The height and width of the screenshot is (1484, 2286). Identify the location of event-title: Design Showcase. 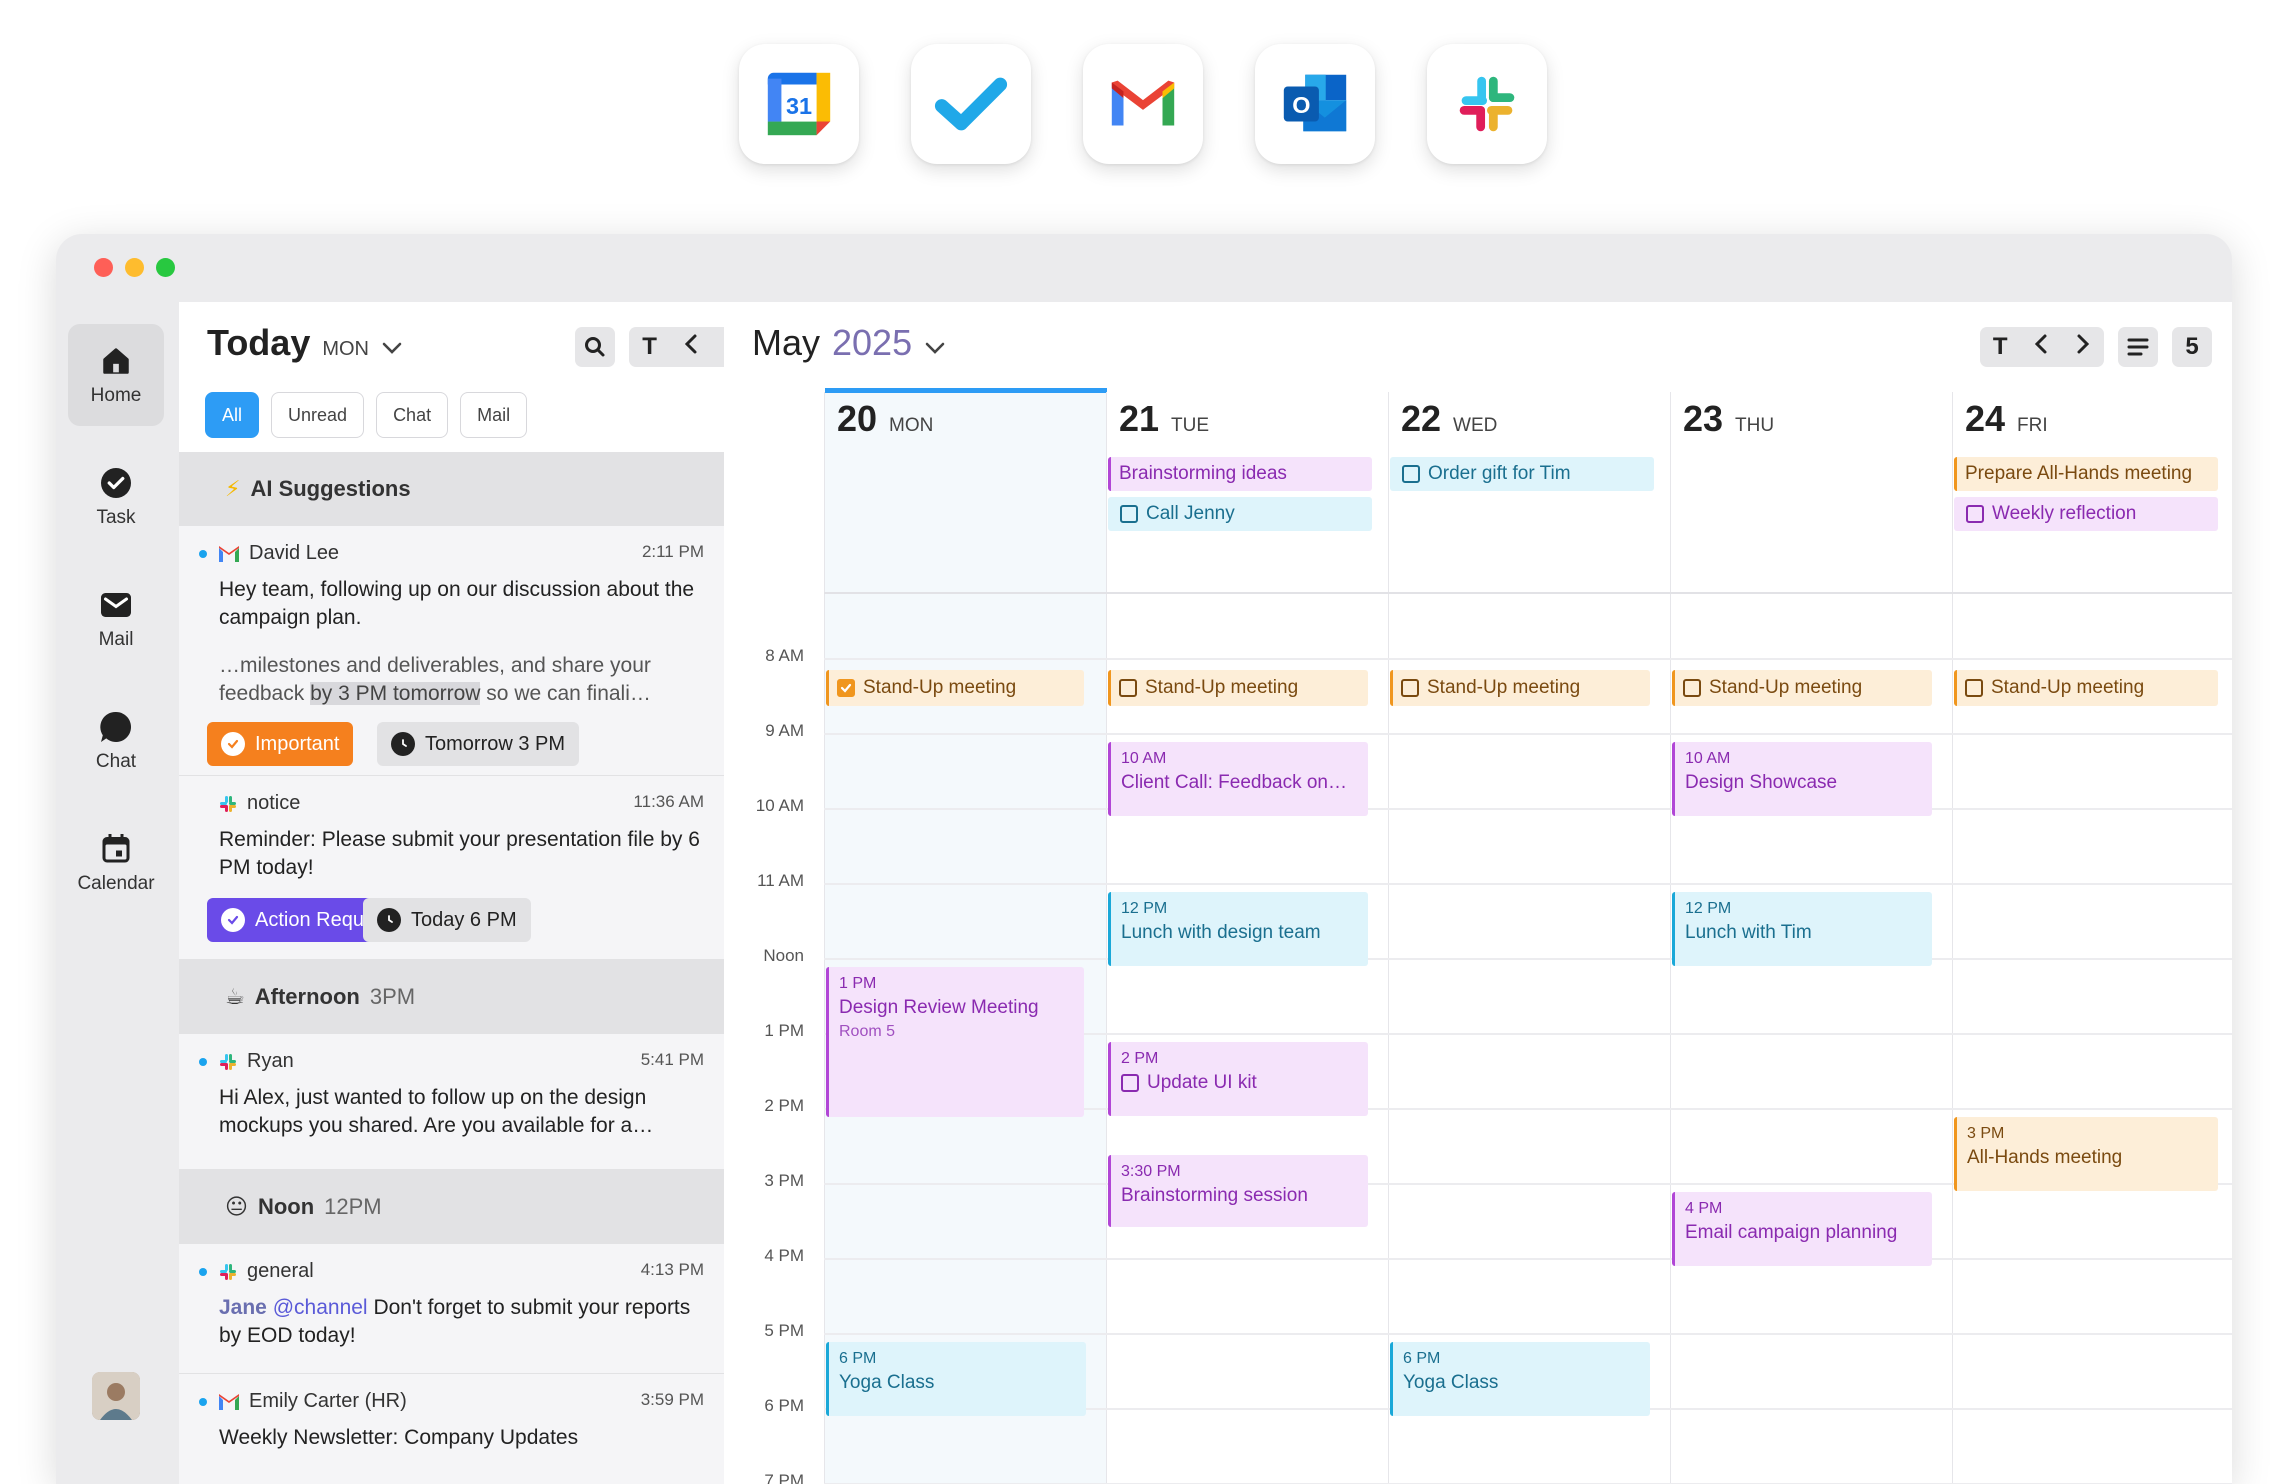
(1761, 782).